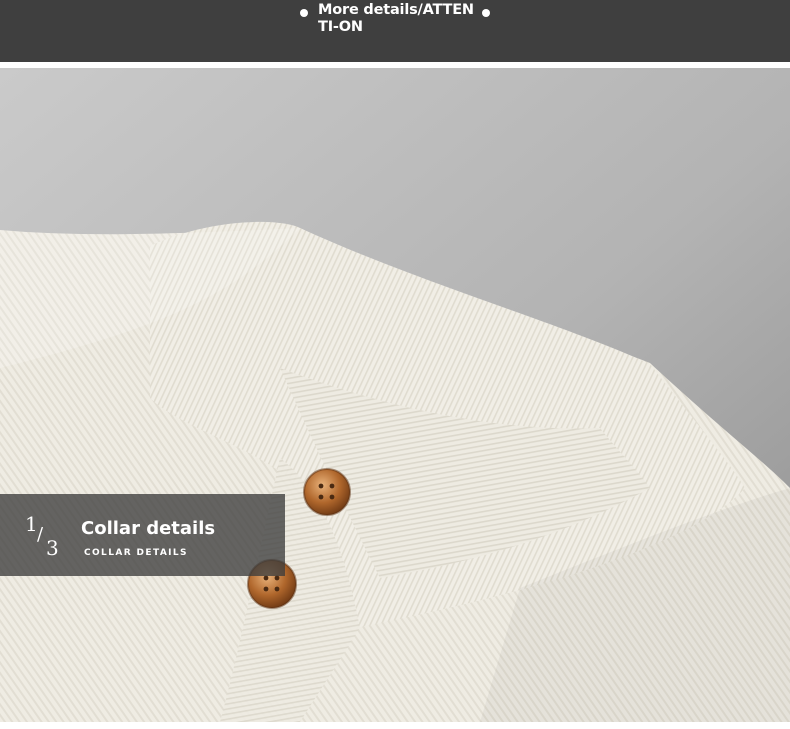 Image resolution: width=790 pixels, height=729 pixels. I want to click on caption-subtitle: COLLAR DETAILS, so click(136, 553).